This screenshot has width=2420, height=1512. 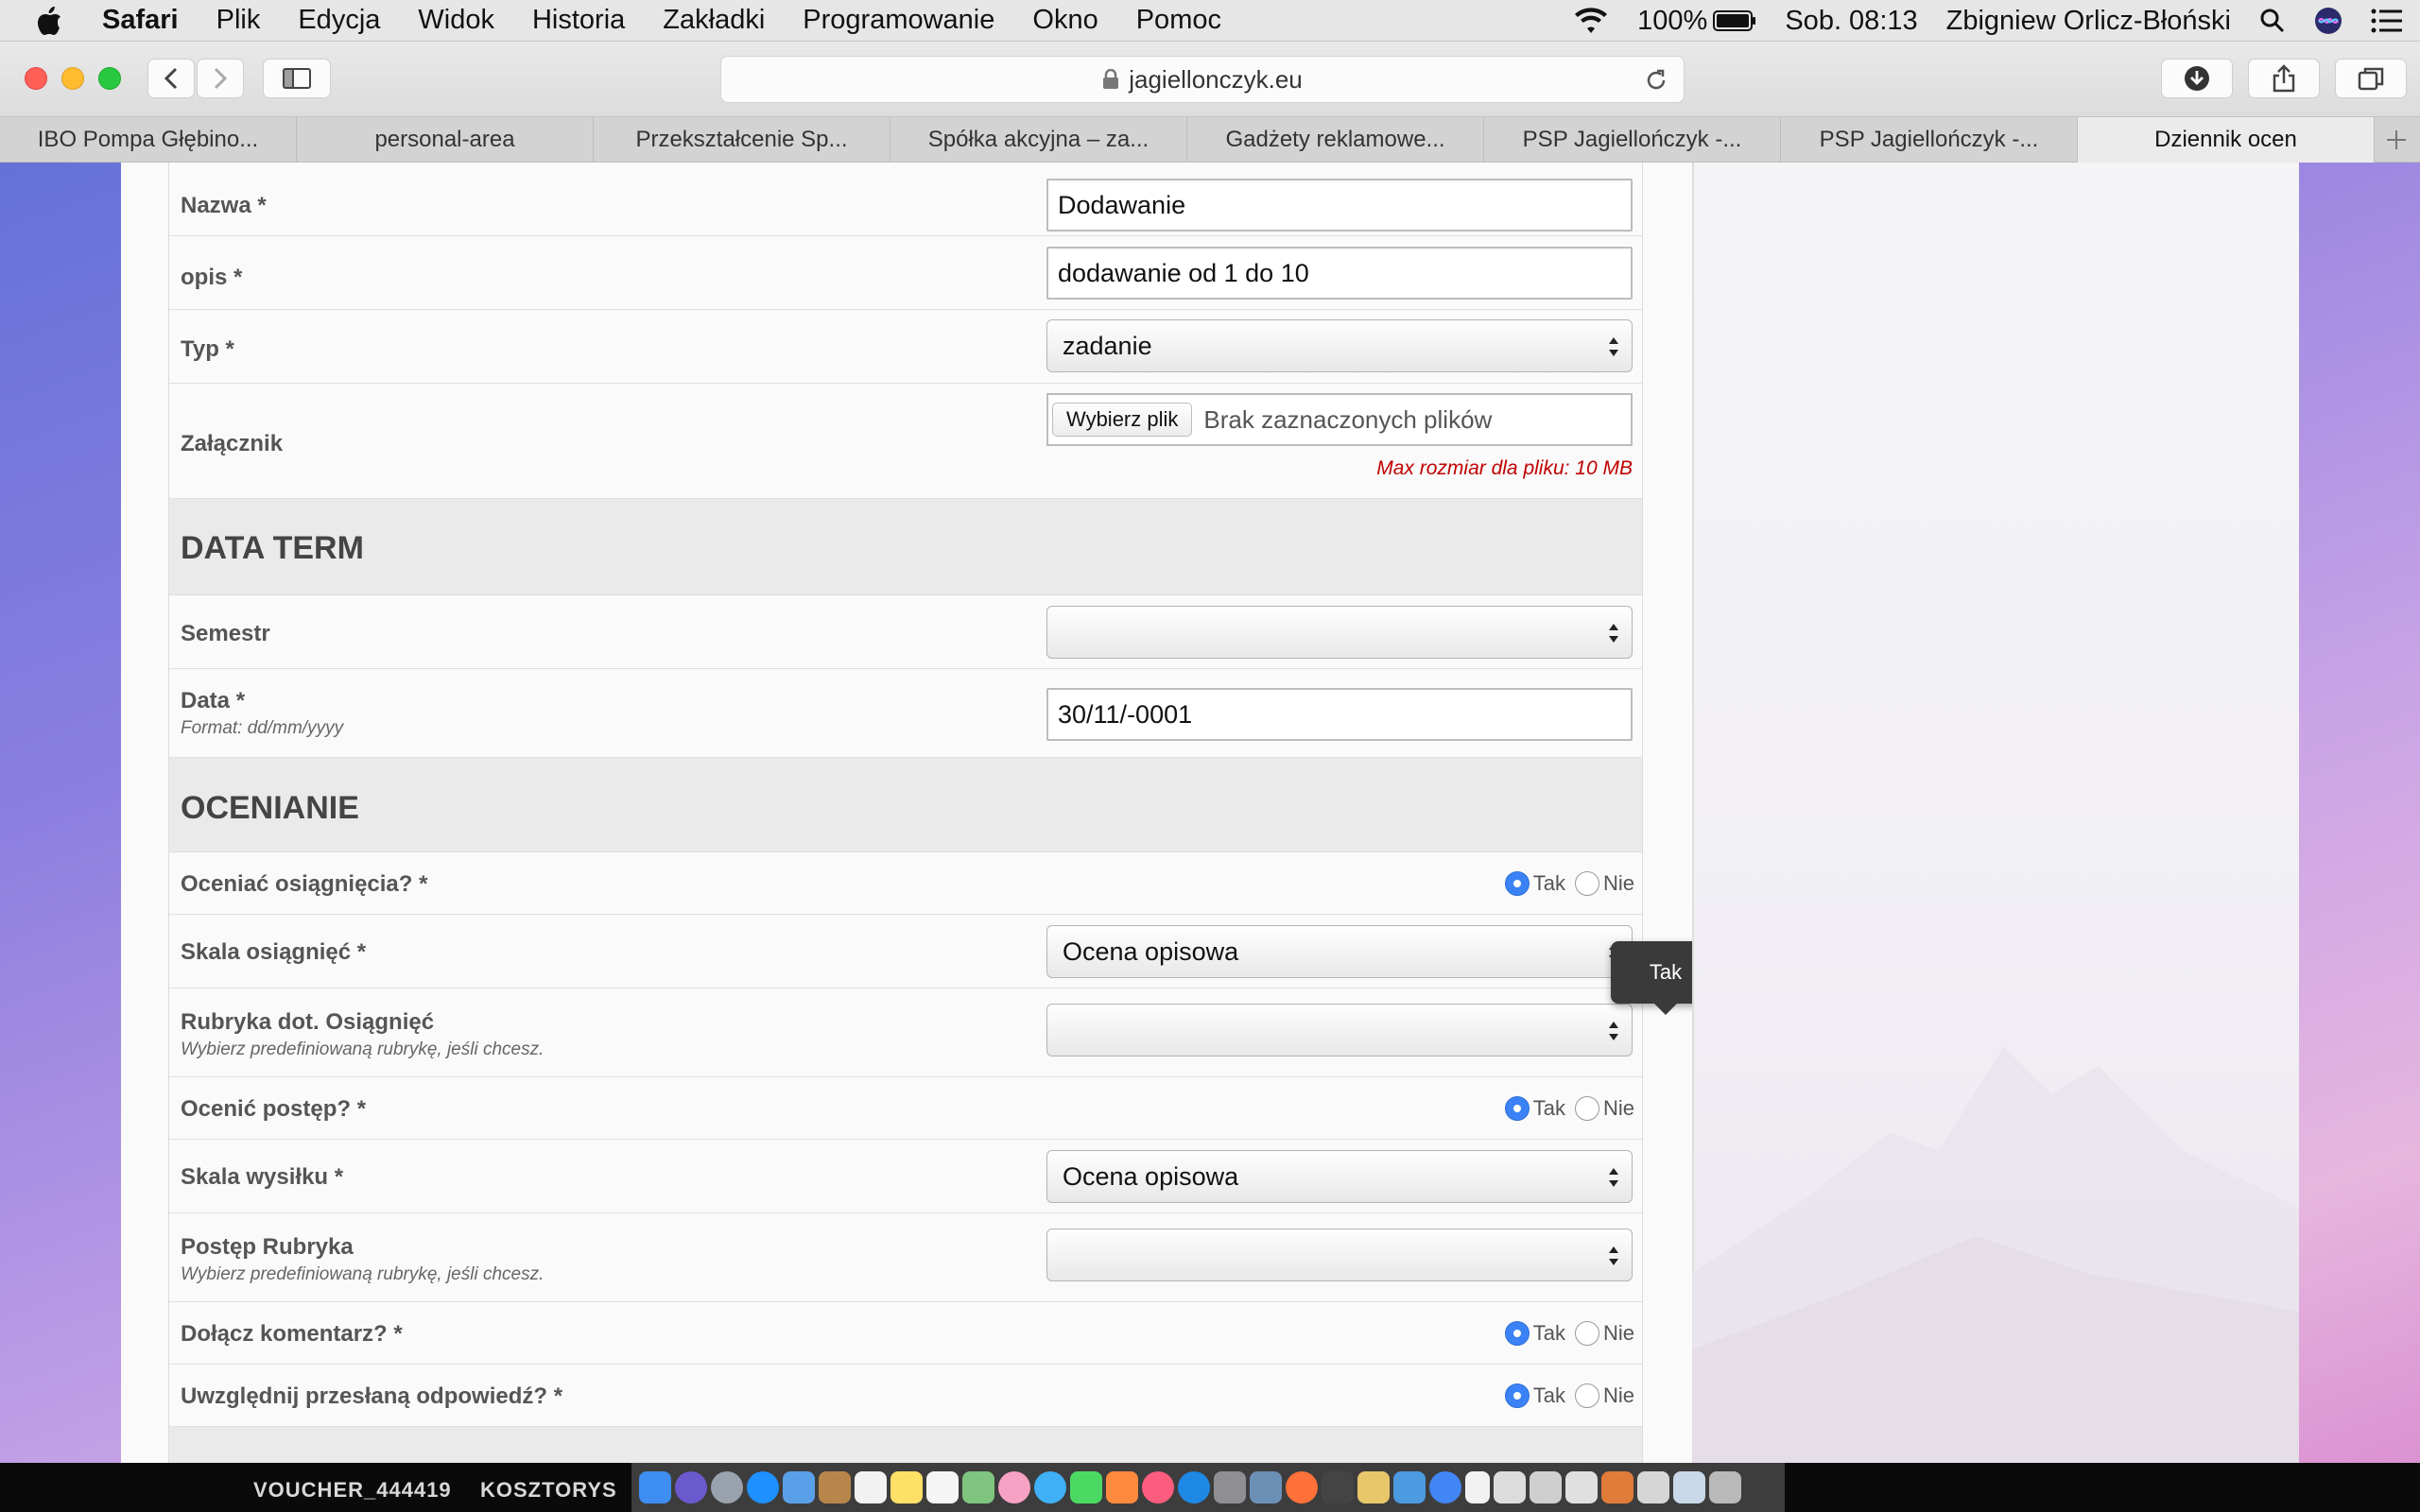 What do you see at coordinates (1122, 1487) in the screenshot?
I see `books-icon` at bounding box center [1122, 1487].